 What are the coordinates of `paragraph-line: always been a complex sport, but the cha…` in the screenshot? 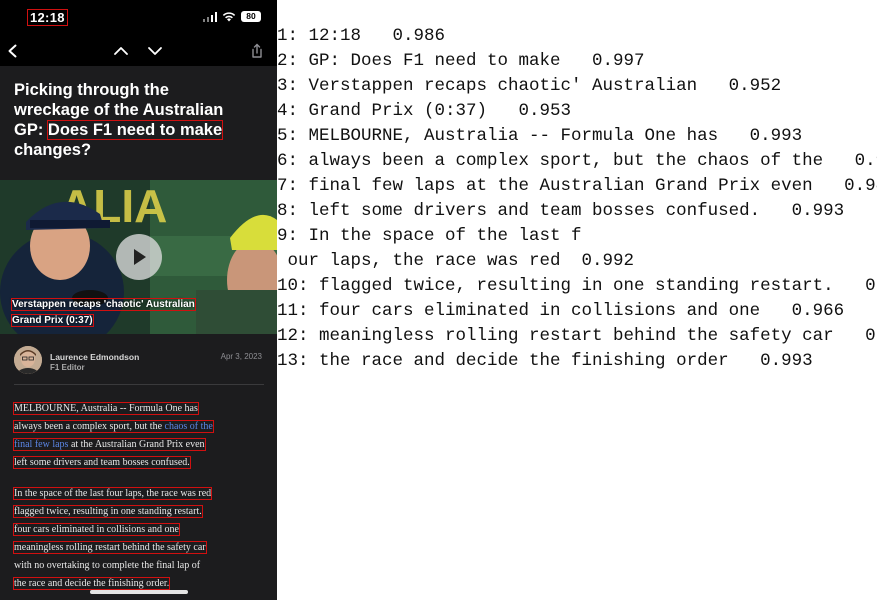 It's located at (113, 426).